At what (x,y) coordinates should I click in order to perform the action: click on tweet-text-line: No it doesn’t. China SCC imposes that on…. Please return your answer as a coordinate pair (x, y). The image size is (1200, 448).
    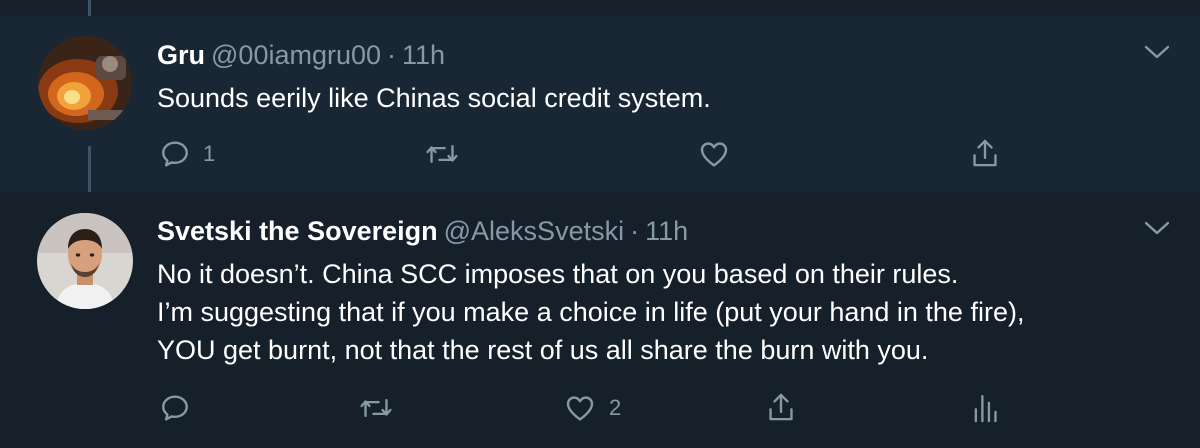
    Looking at the image, I should click on (558, 274).